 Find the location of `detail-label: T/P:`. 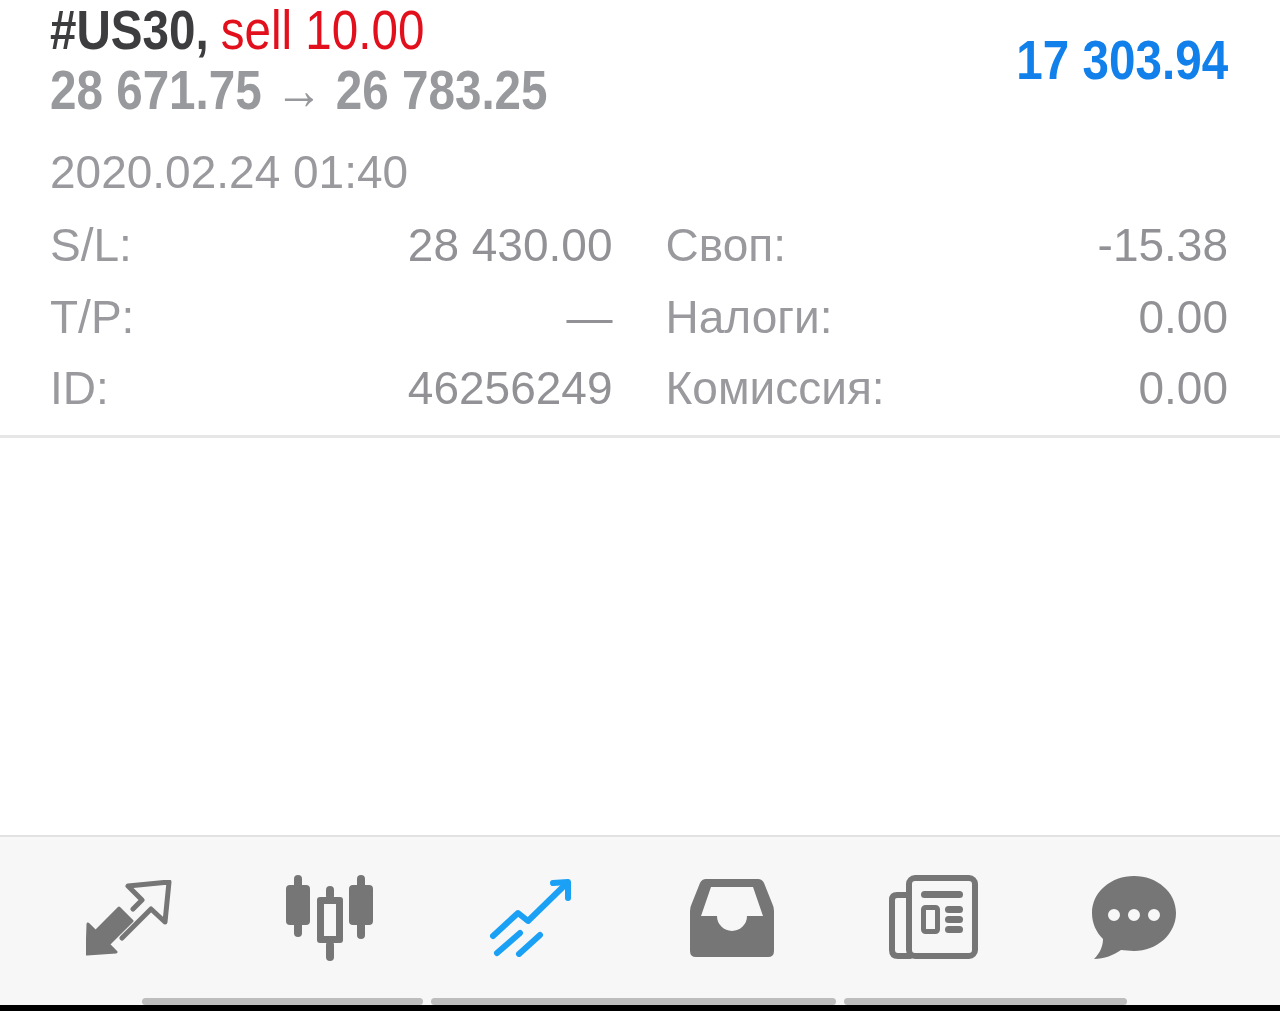

detail-label: T/P: is located at coordinates (92, 317).